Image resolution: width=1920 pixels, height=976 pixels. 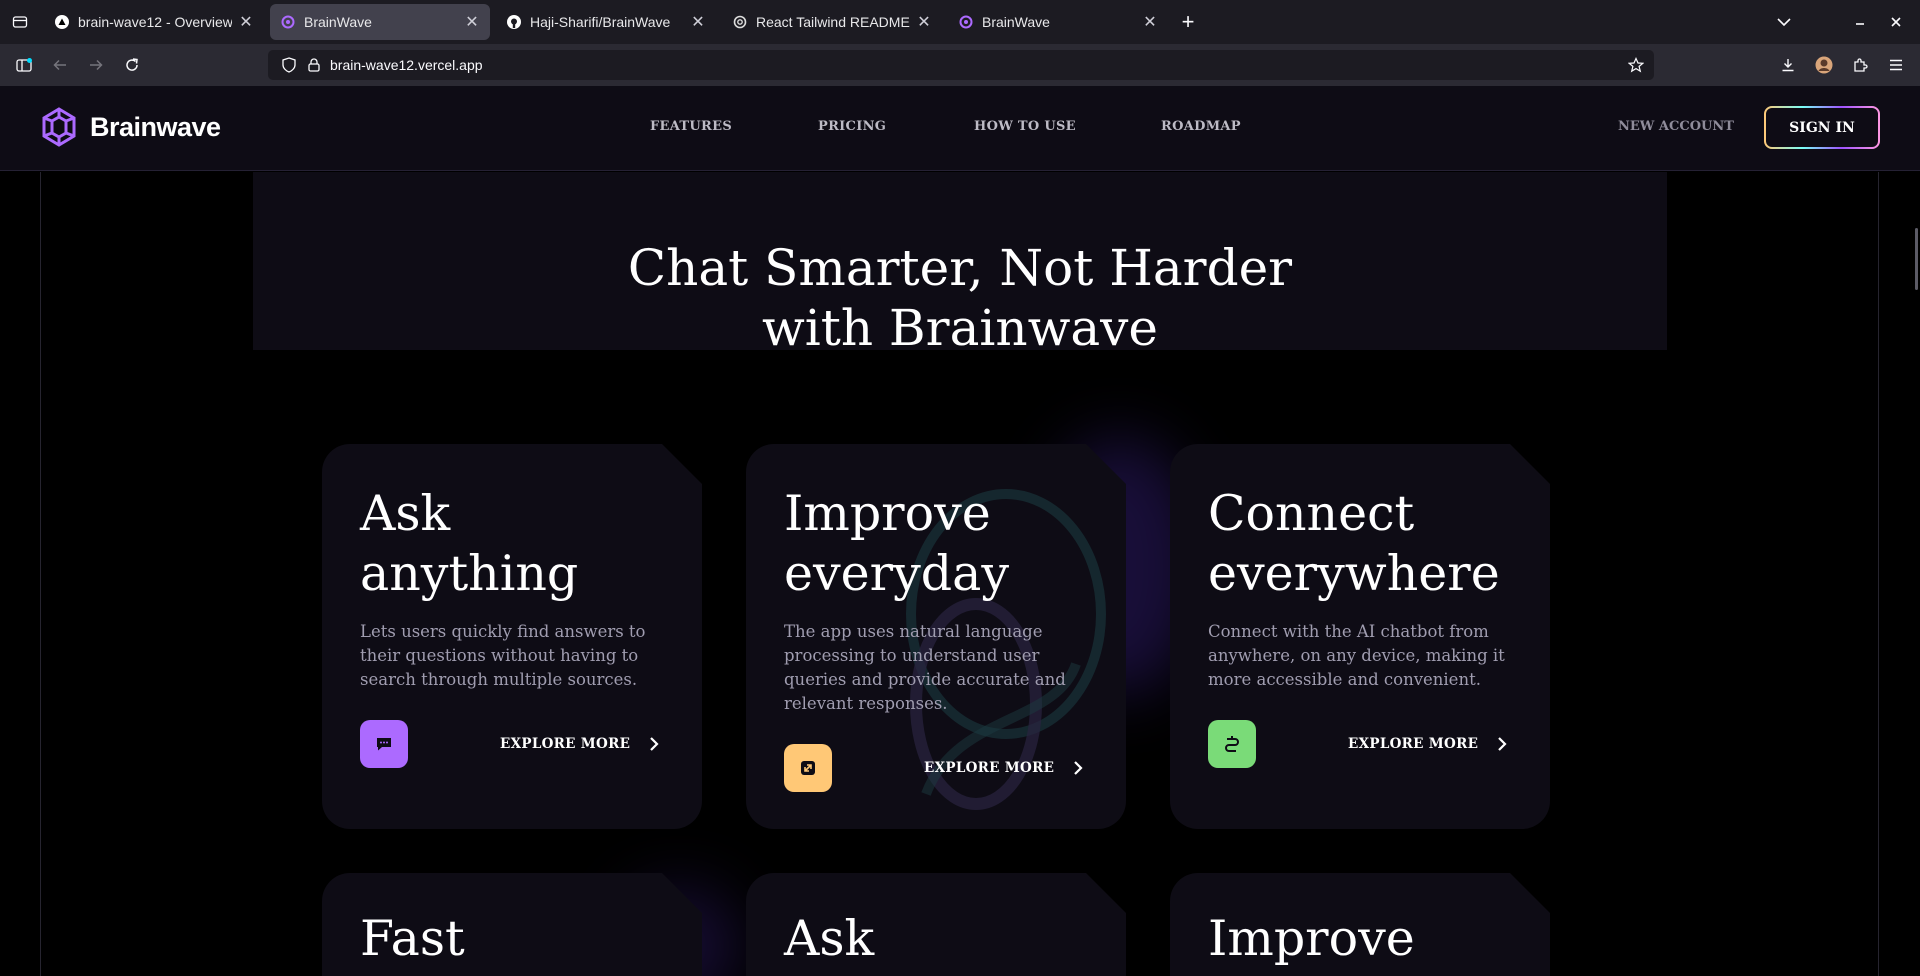 I want to click on tab-brainwave-active: BrainWave ✕, so click(x=380, y=22).